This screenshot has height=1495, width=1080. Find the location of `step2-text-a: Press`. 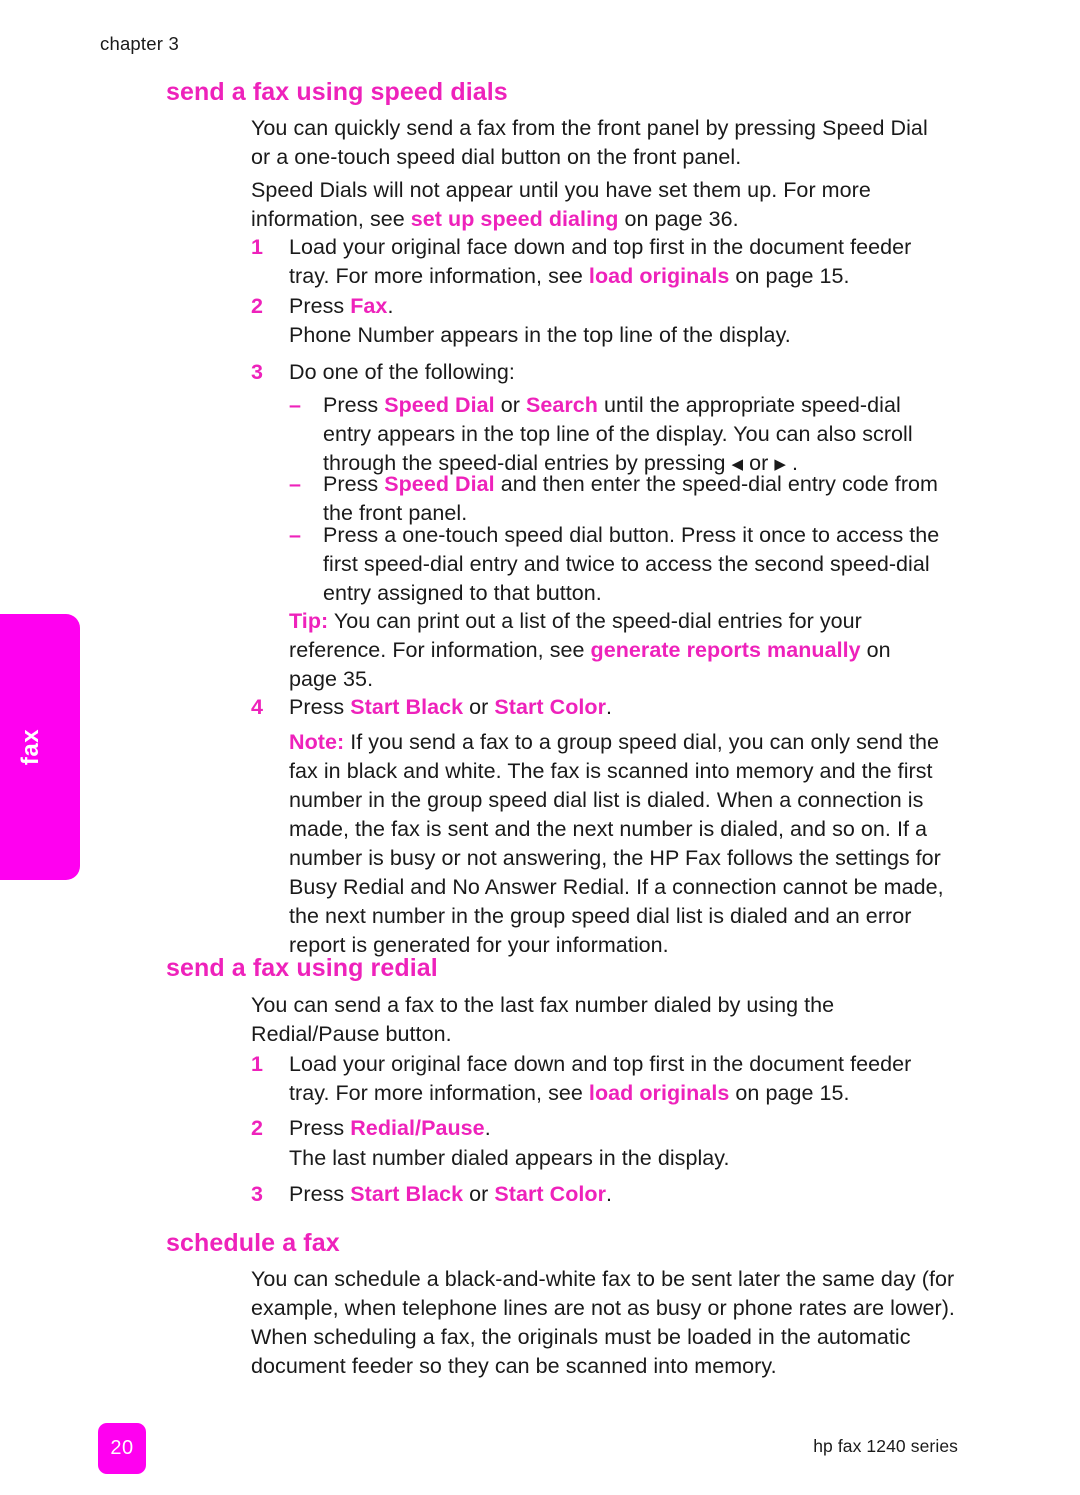

step2-text-a: Press is located at coordinates (320, 306).